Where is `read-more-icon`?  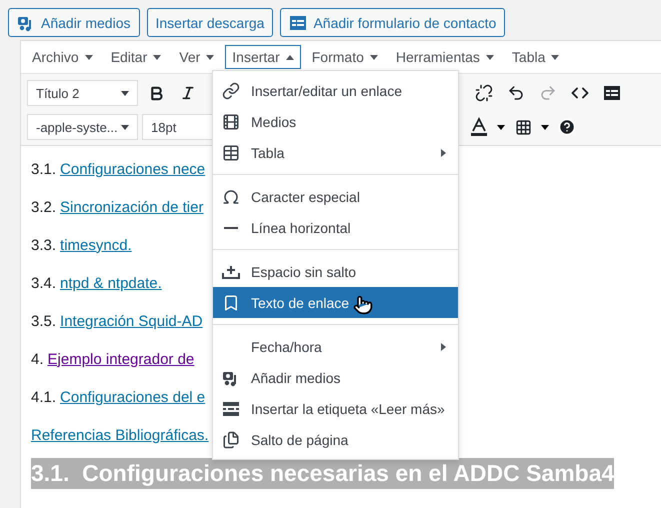 read-more-icon is located at coordinates (231, 409).